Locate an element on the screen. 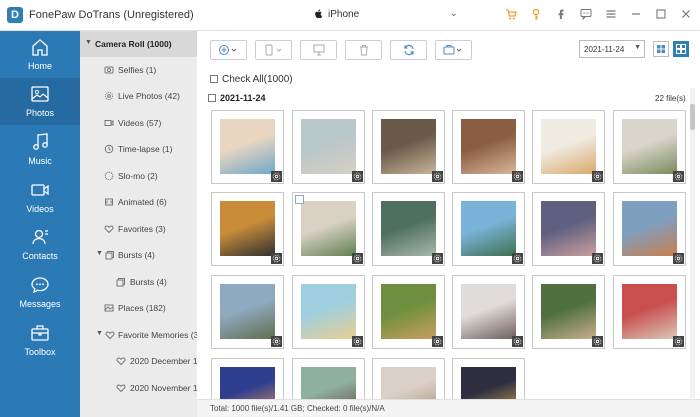 This screenshot has height=417, width=700. minimize-icon is located at coordinates (636, 15).